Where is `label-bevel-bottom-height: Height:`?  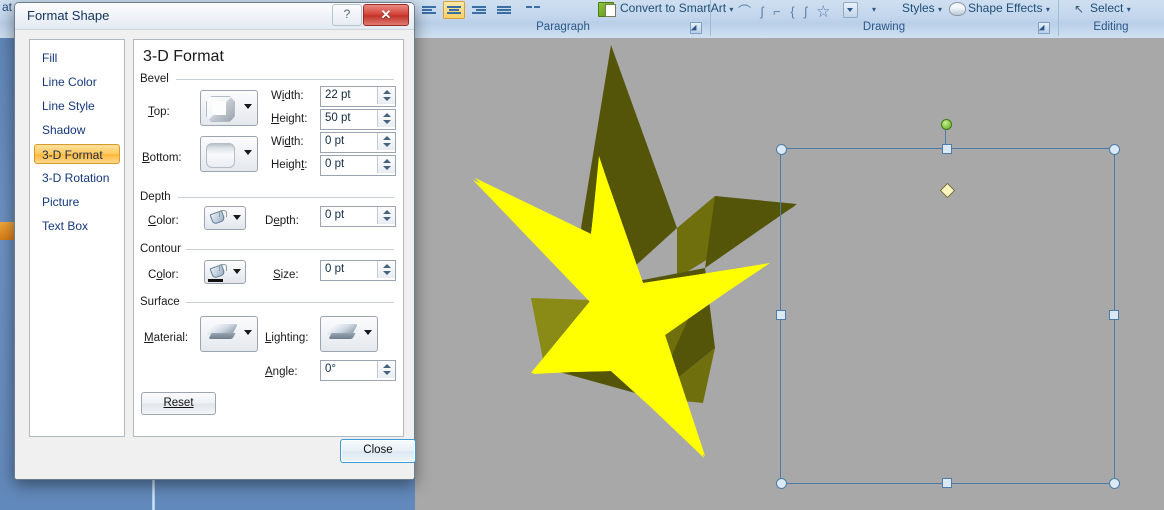
label-bevel-bottom-height: Height: is located at coordinates (289, 165).